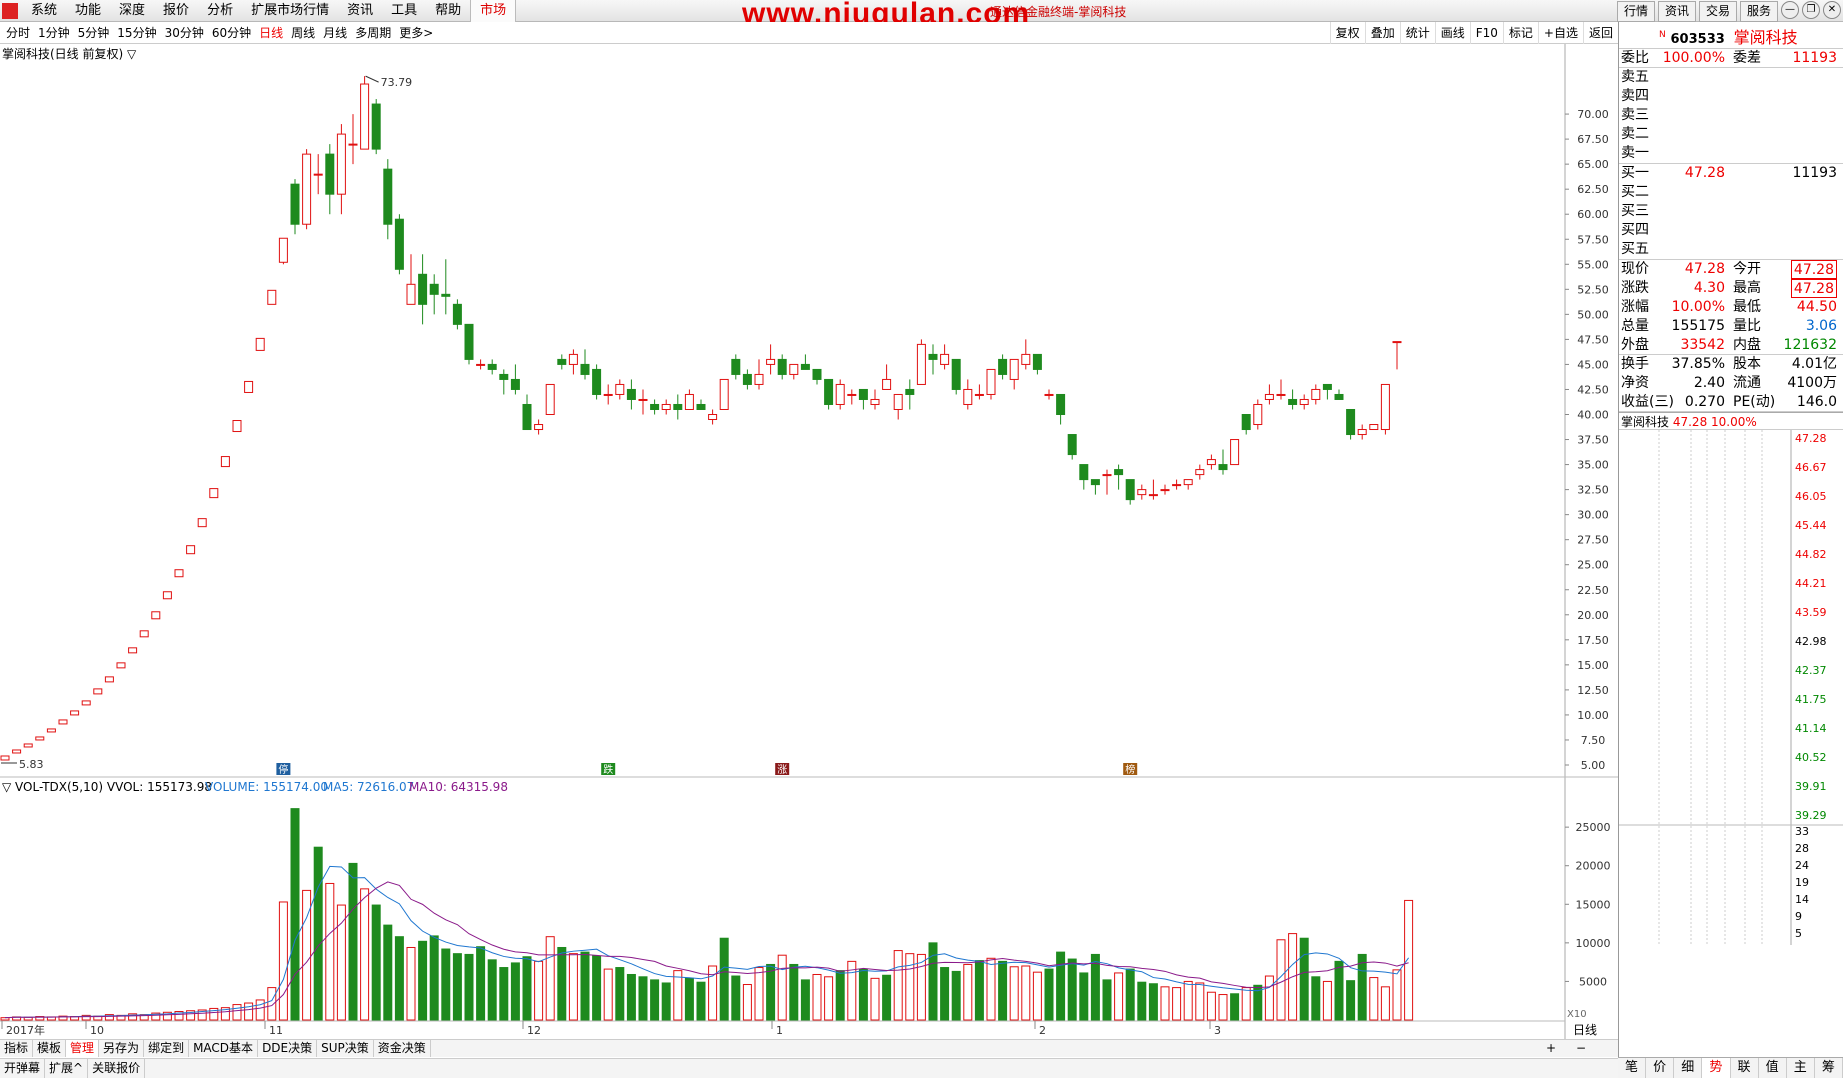 Image resolution: width=1843 pixels, height=1080 pixels. I want to click on period-tab-7: 周线, so click(303, 33).